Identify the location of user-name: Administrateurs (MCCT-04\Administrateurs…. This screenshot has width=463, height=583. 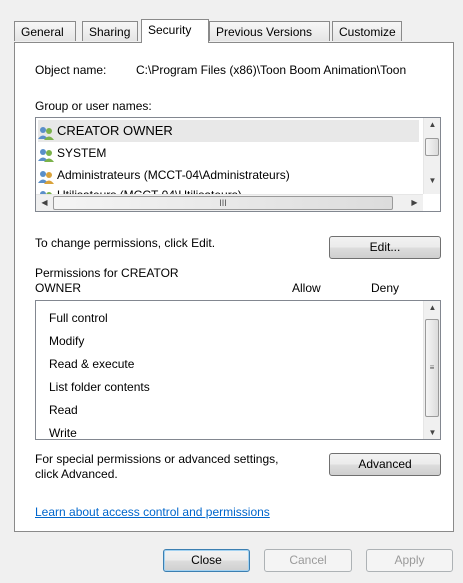
(173, 175).